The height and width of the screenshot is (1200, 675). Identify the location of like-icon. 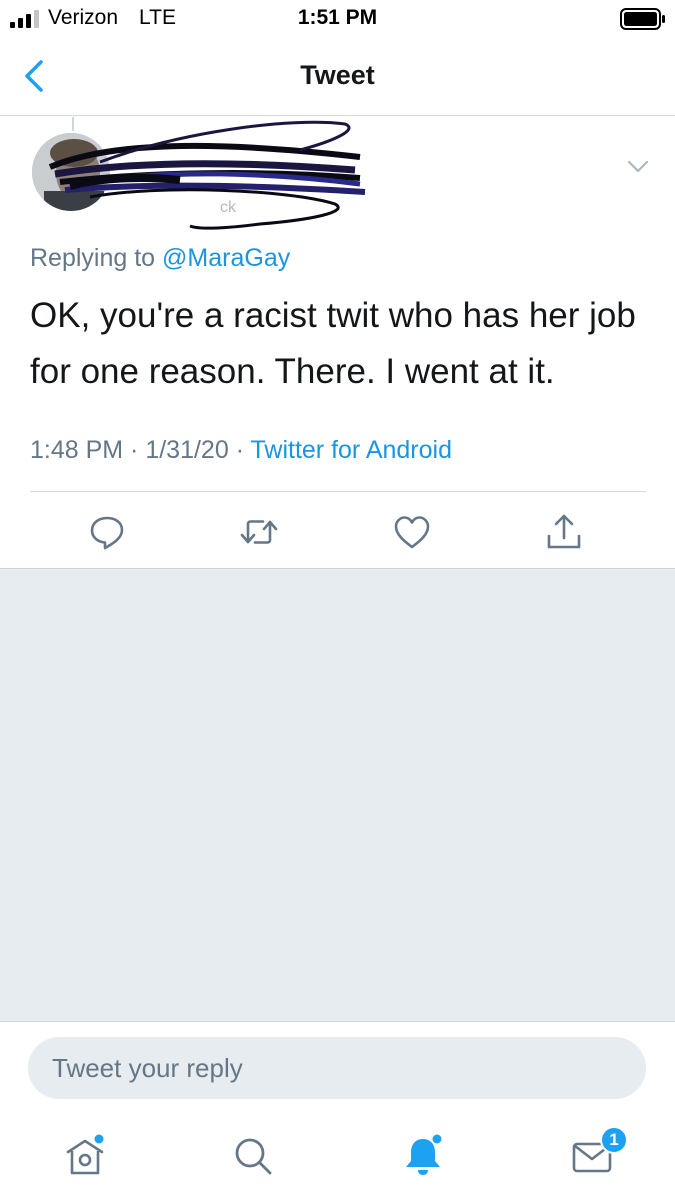
(412, 532).